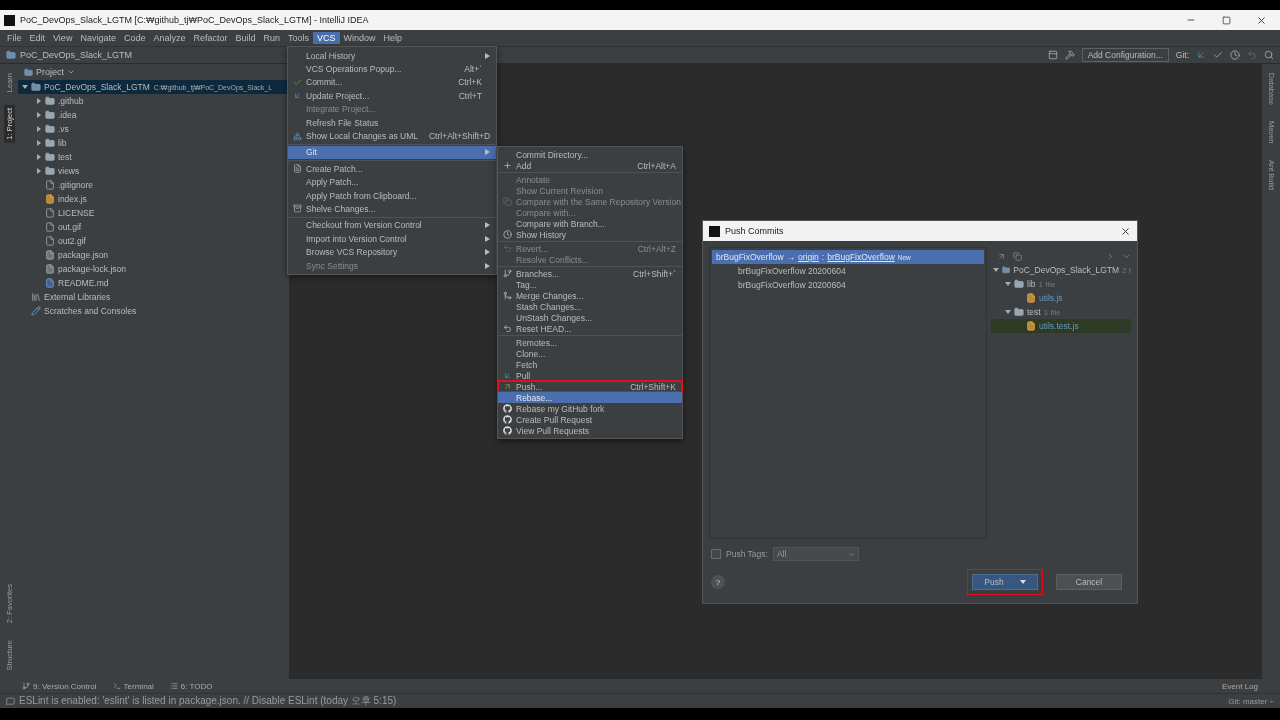 The image size is (1280, 720). What do you see at coordinates (1017, 256) in the screenshot?
I see `group-icon` at bounding box center [1017, 256].